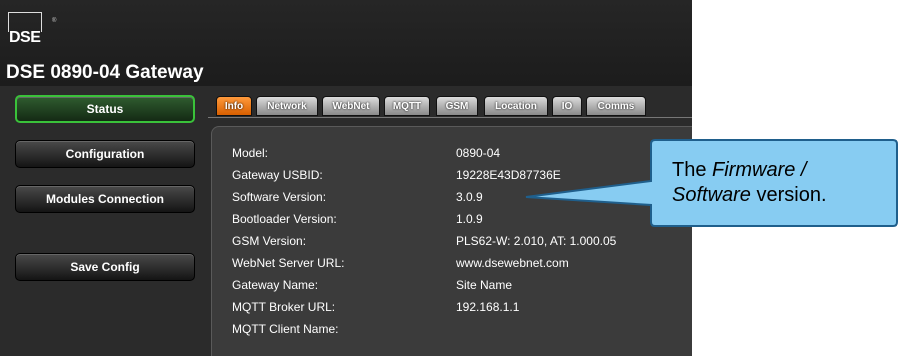 Image resolution: width=908 pixels, height=356 pixels. What do you see at coordinates (788, 195) in the screenshot?
I see `callout-line2-suffix: version.` at bounding box center [788, 195].